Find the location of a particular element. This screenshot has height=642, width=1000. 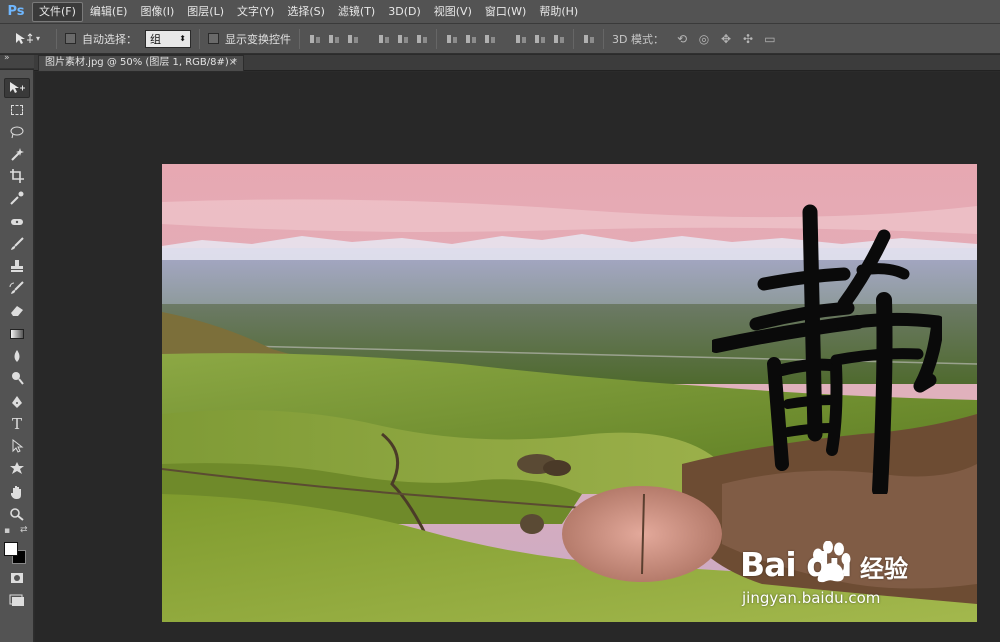

align-group is located at coordinates (368, 39).